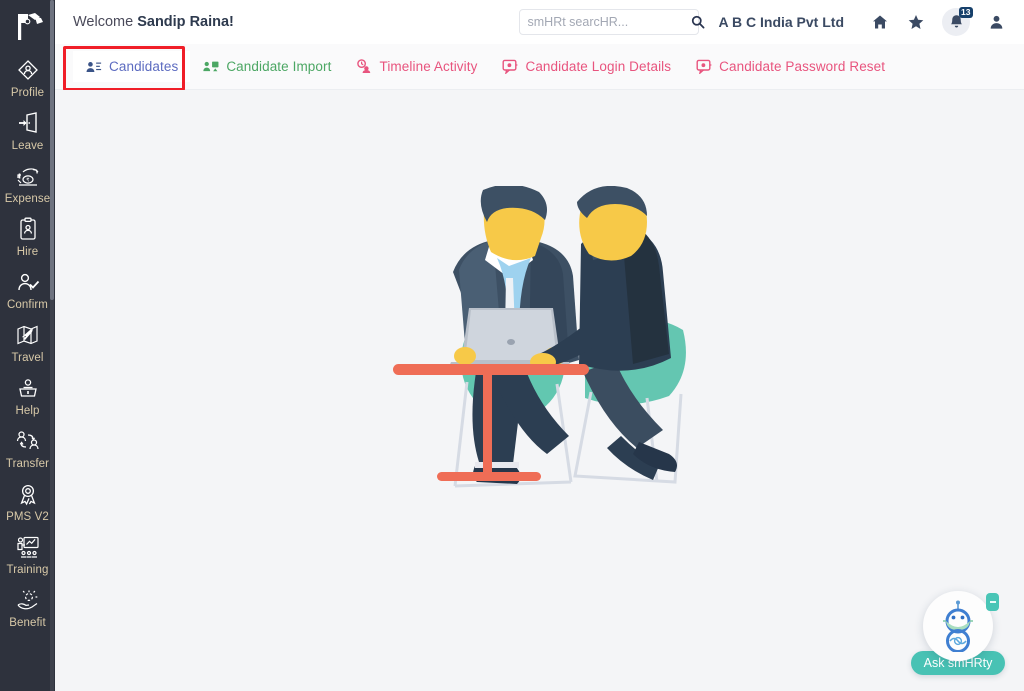 The height and width of the screenshot is (691, 1024). Describe the element at coordinates (509, 66) in the screenshot. I see `login-chat-icon` at that location.